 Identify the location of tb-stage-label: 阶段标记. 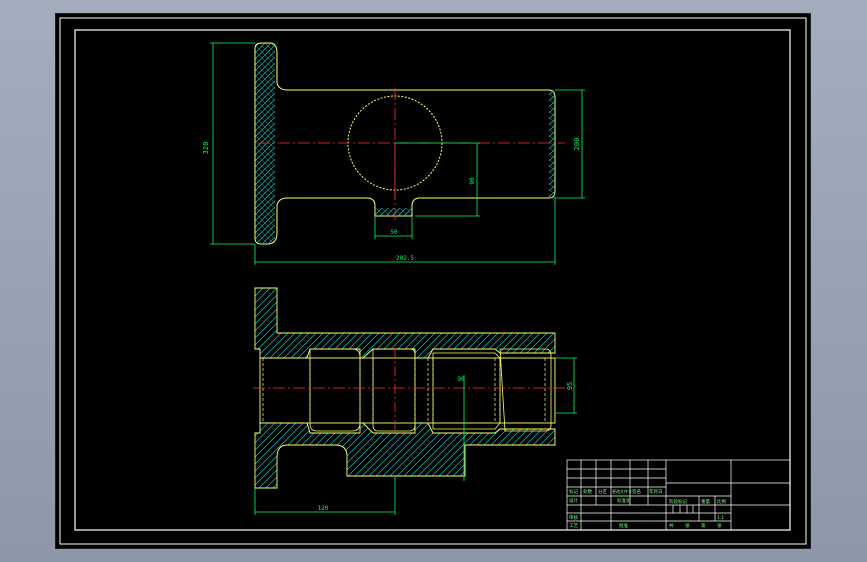
(678, 501).